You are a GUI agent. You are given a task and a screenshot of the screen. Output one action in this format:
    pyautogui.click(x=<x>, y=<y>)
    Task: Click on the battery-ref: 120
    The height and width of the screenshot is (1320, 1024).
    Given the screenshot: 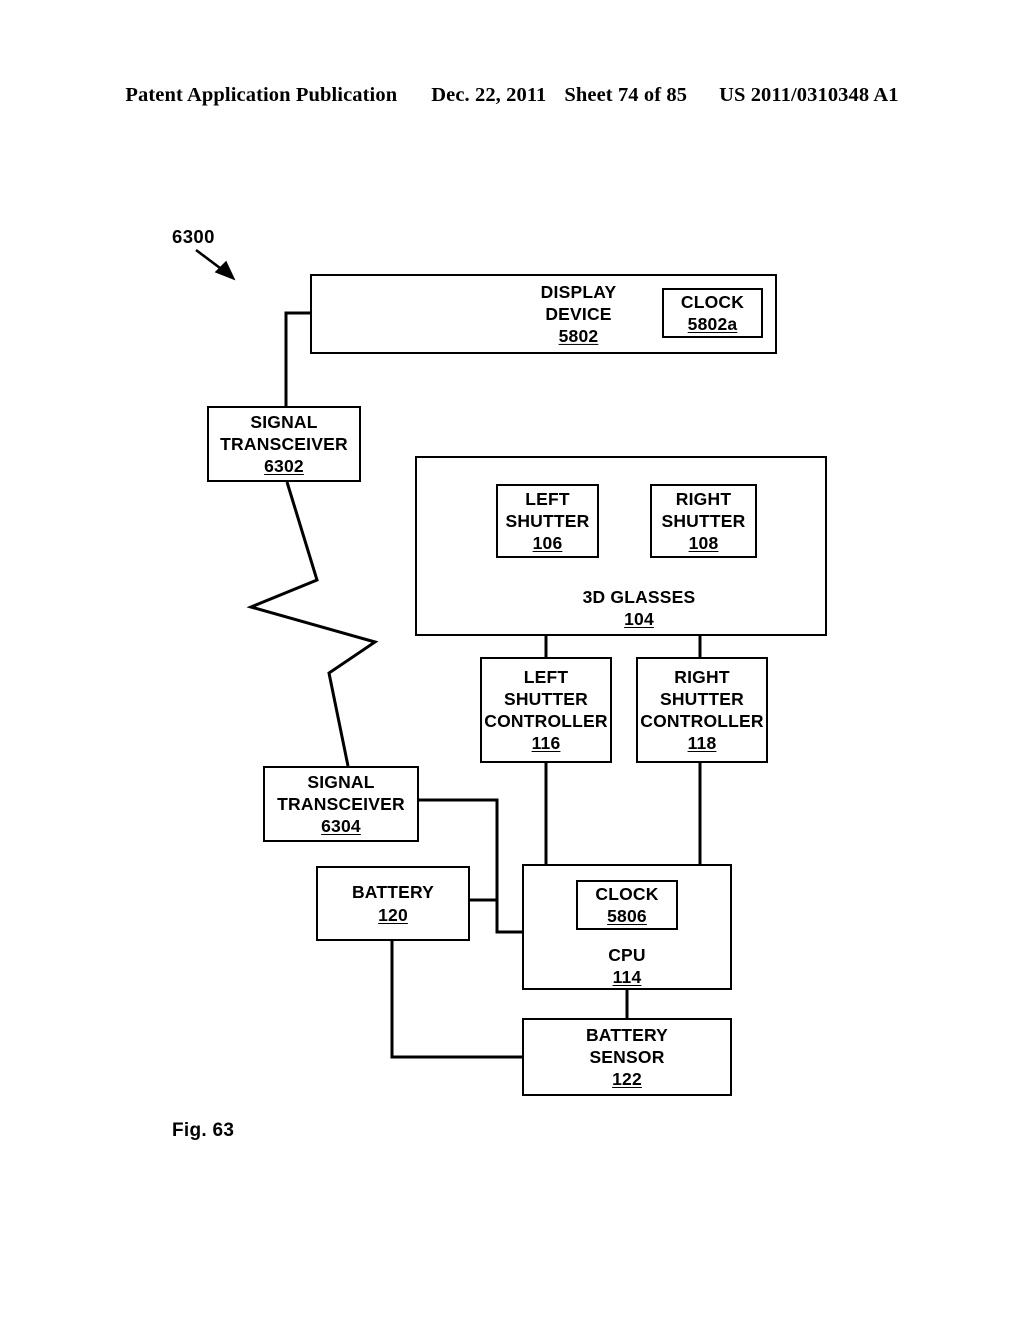 What is the action you would take?
    pyautogui.click(x=393, y=914)
    